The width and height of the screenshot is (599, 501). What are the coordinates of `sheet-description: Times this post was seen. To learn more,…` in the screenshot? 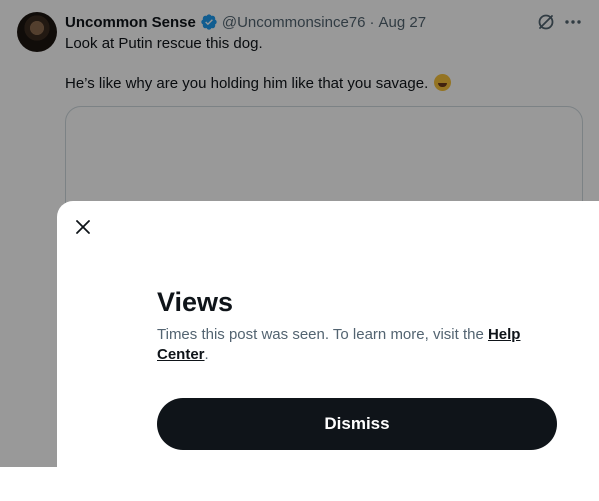 It's located at (349, 345).